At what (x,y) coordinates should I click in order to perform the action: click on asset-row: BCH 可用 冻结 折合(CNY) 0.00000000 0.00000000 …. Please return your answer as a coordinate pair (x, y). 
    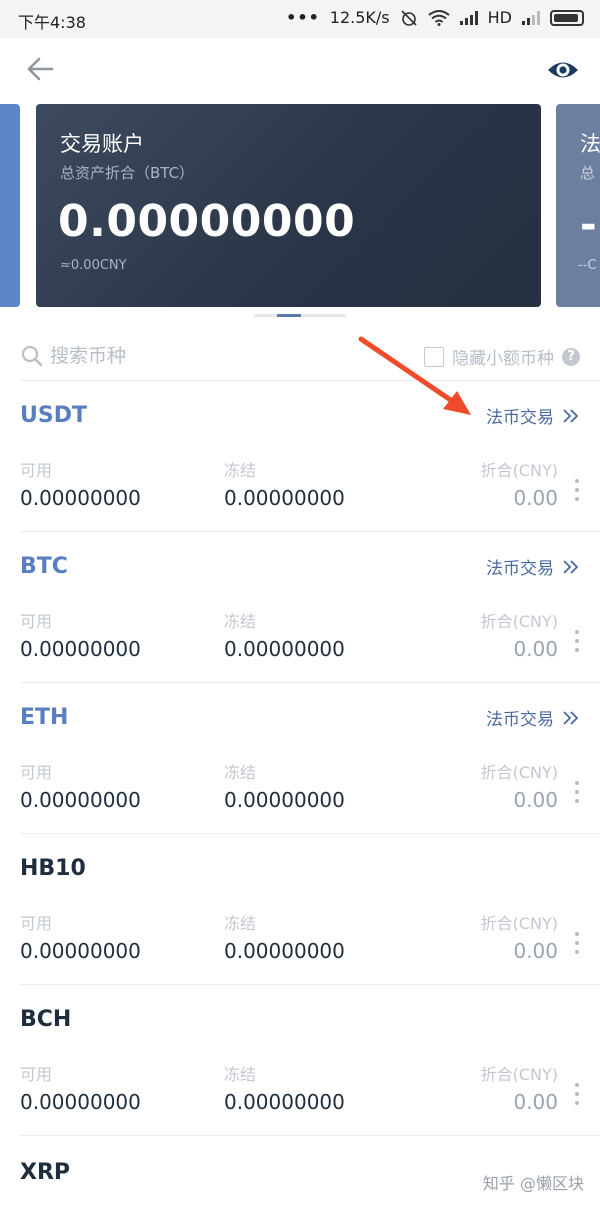
    Looking at the image, I should click on (300, 1060).